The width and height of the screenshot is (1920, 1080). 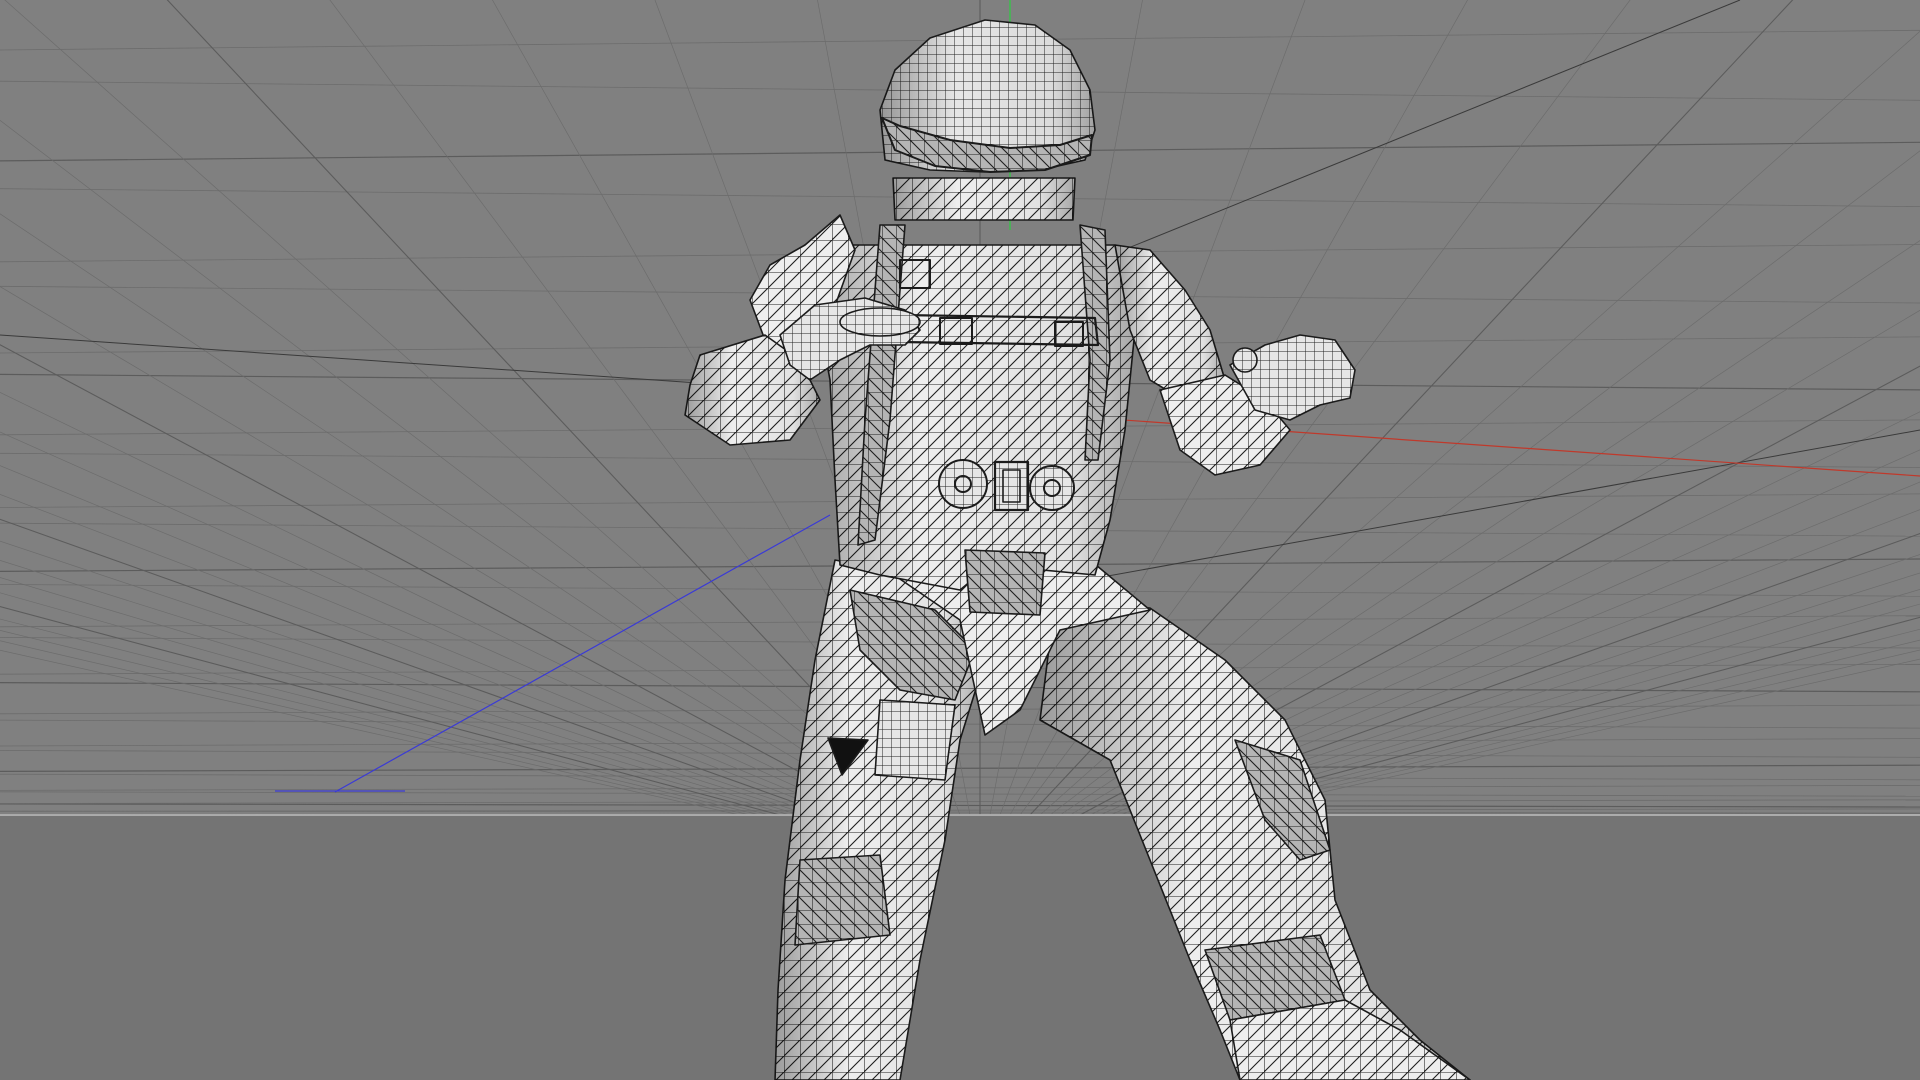 What do you see at coordinates (1006, 485) in the screenshot?
I see `chest-control-unit` at bounding box center [1006, 485].